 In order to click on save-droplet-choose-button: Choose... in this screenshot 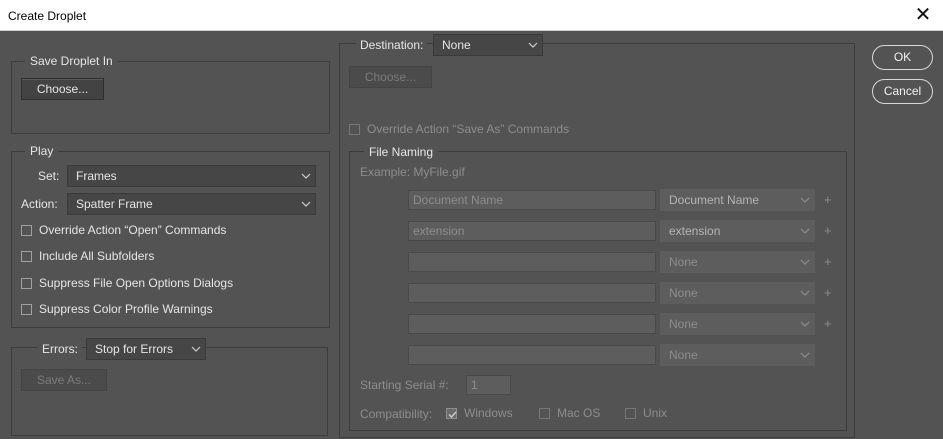, I will do `click(62, 89)`.